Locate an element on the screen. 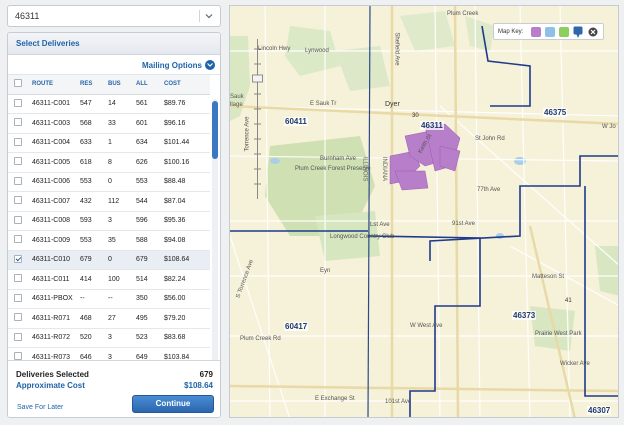  table-row: 46311-C008 593 3 596 $95.36 is located at coordinates (109, 221).